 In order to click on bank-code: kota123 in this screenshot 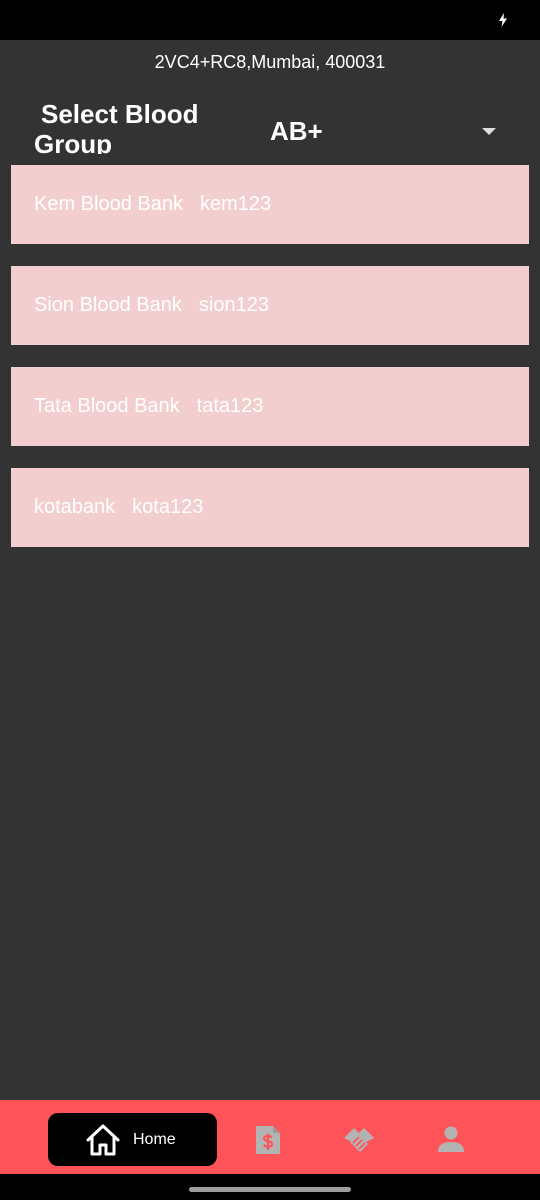, I will do `click(168, 507)`.